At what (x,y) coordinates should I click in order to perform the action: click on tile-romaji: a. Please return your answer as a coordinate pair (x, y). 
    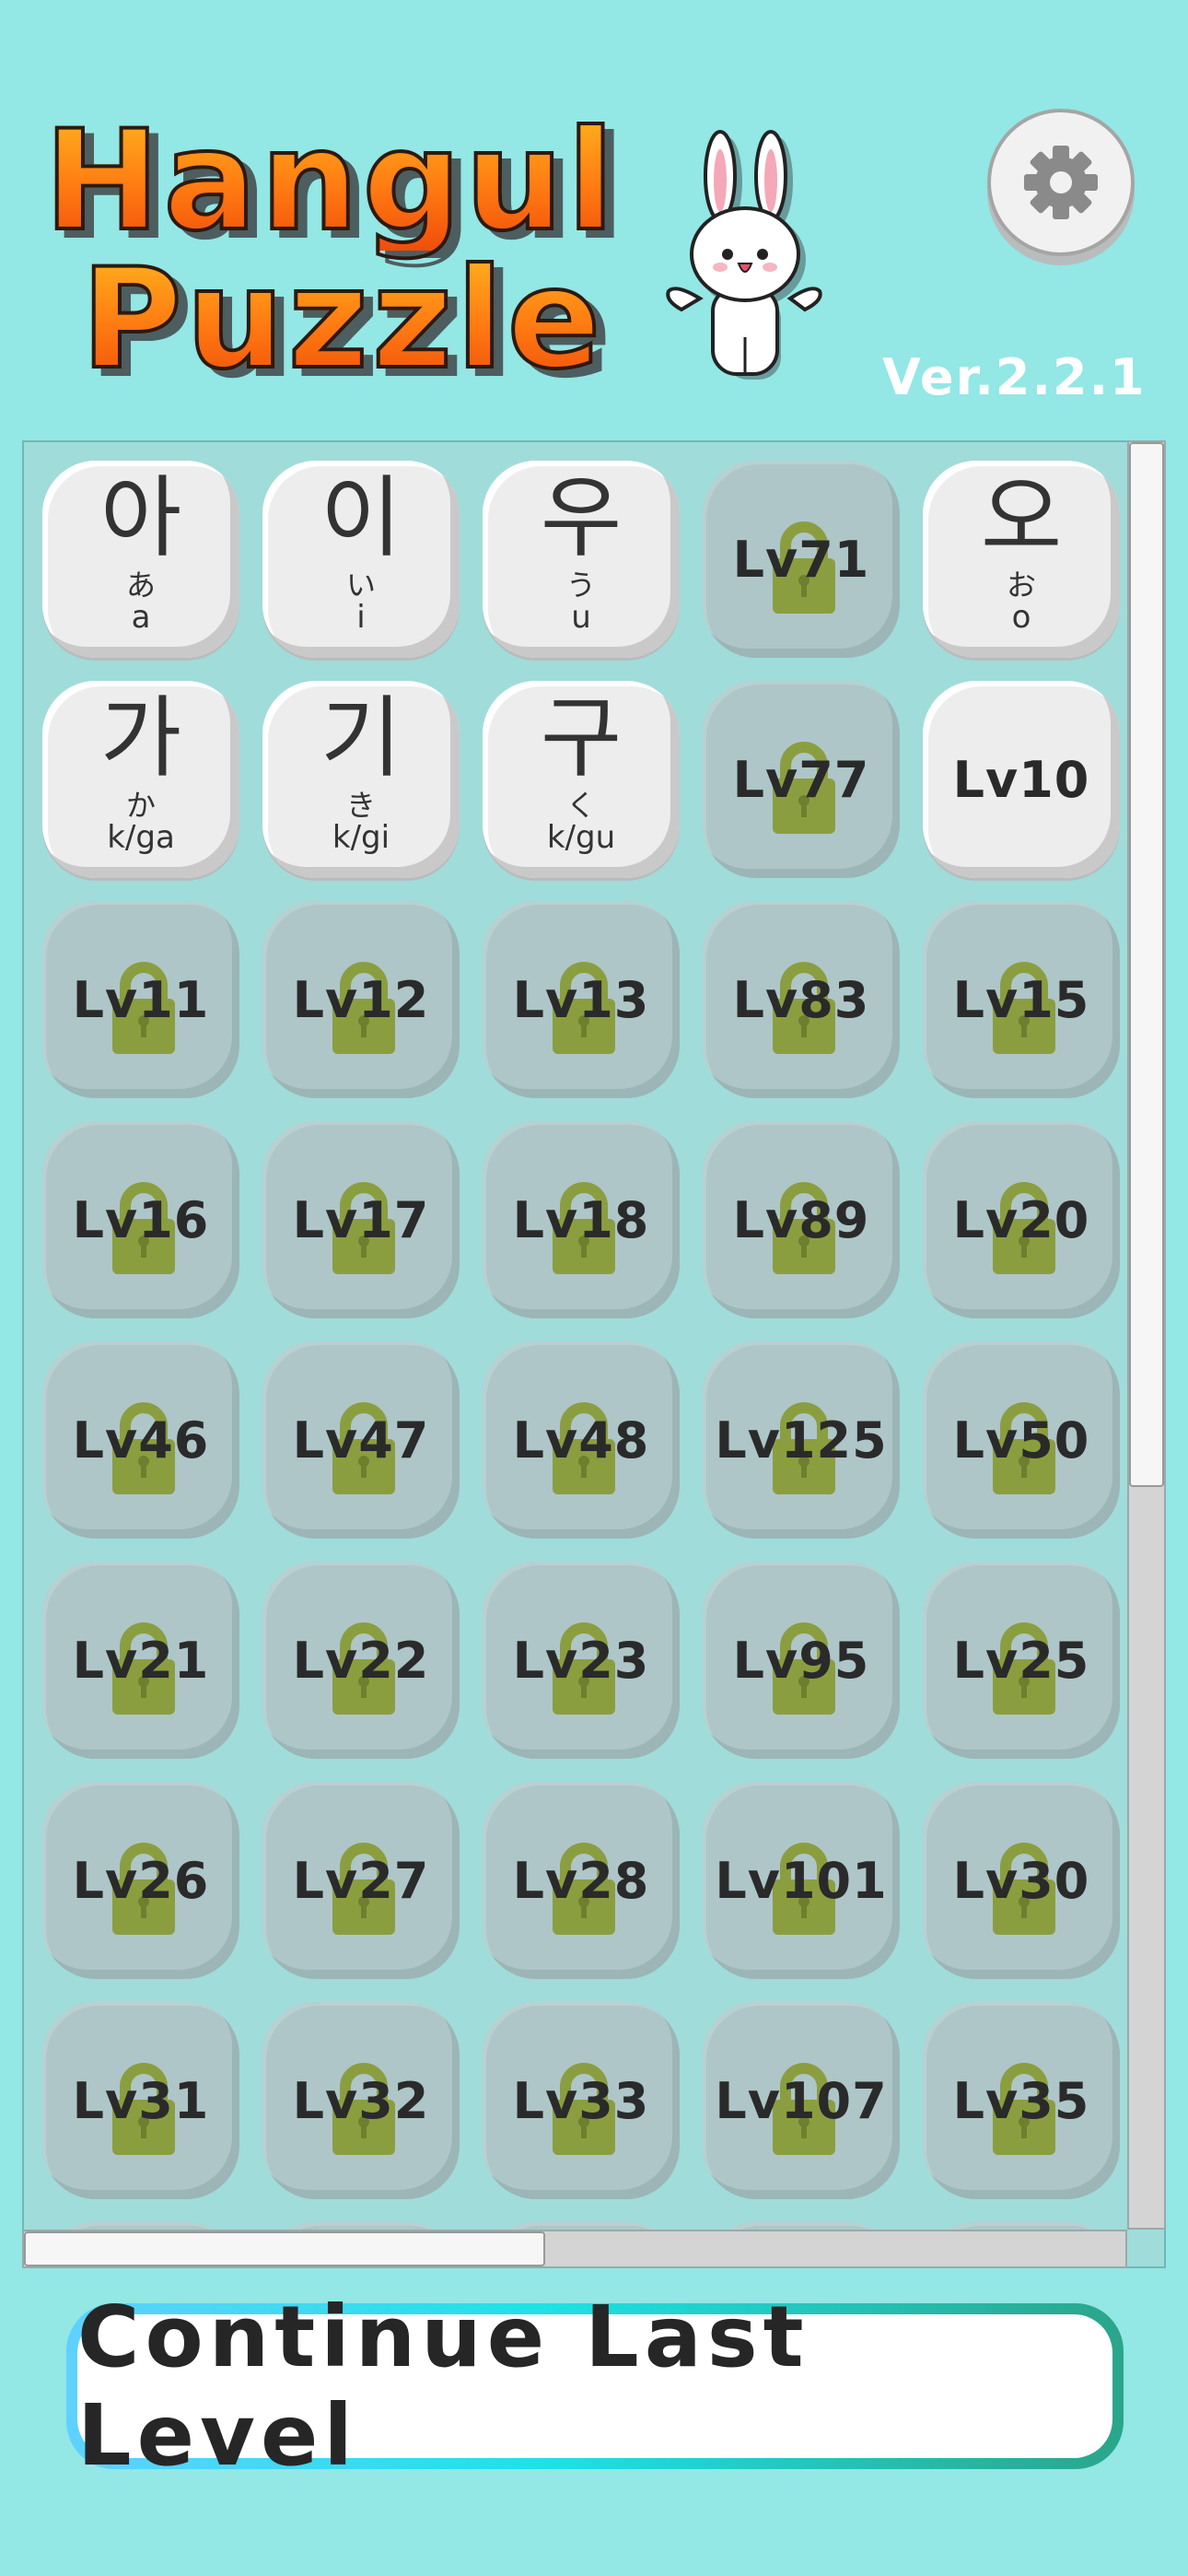
    Looking at the image, I should click on (141, 617).